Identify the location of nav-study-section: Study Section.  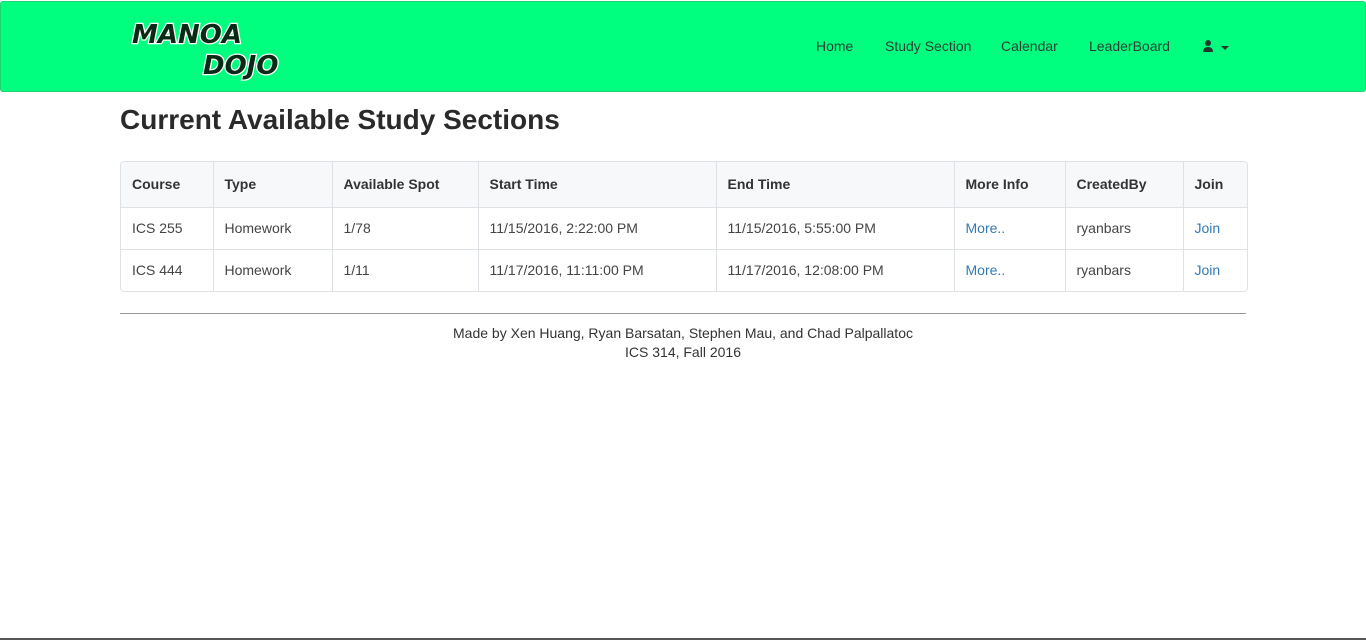
(928, 46).